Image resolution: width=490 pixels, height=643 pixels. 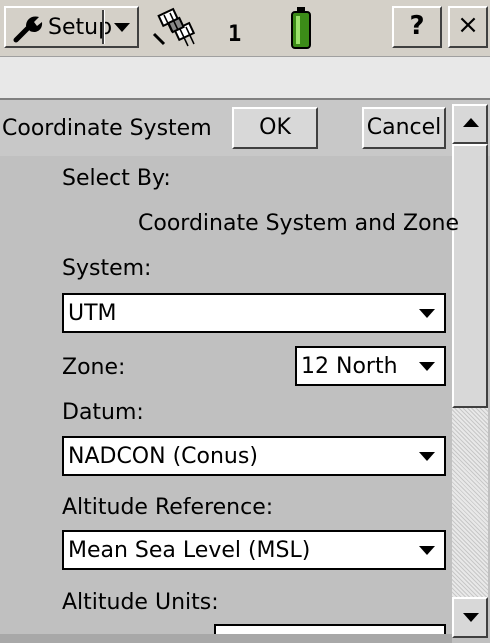 I want to click on satellite-icon, so click(x=181, y=28).